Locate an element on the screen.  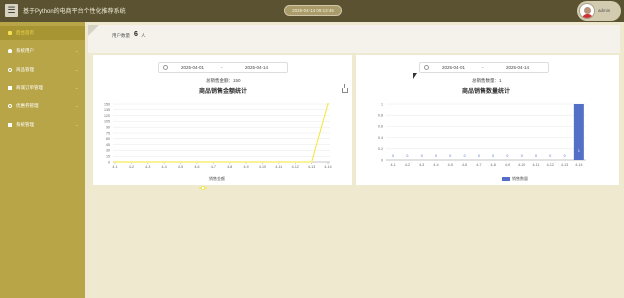
avatar-face is located at coordinates (587, 10).